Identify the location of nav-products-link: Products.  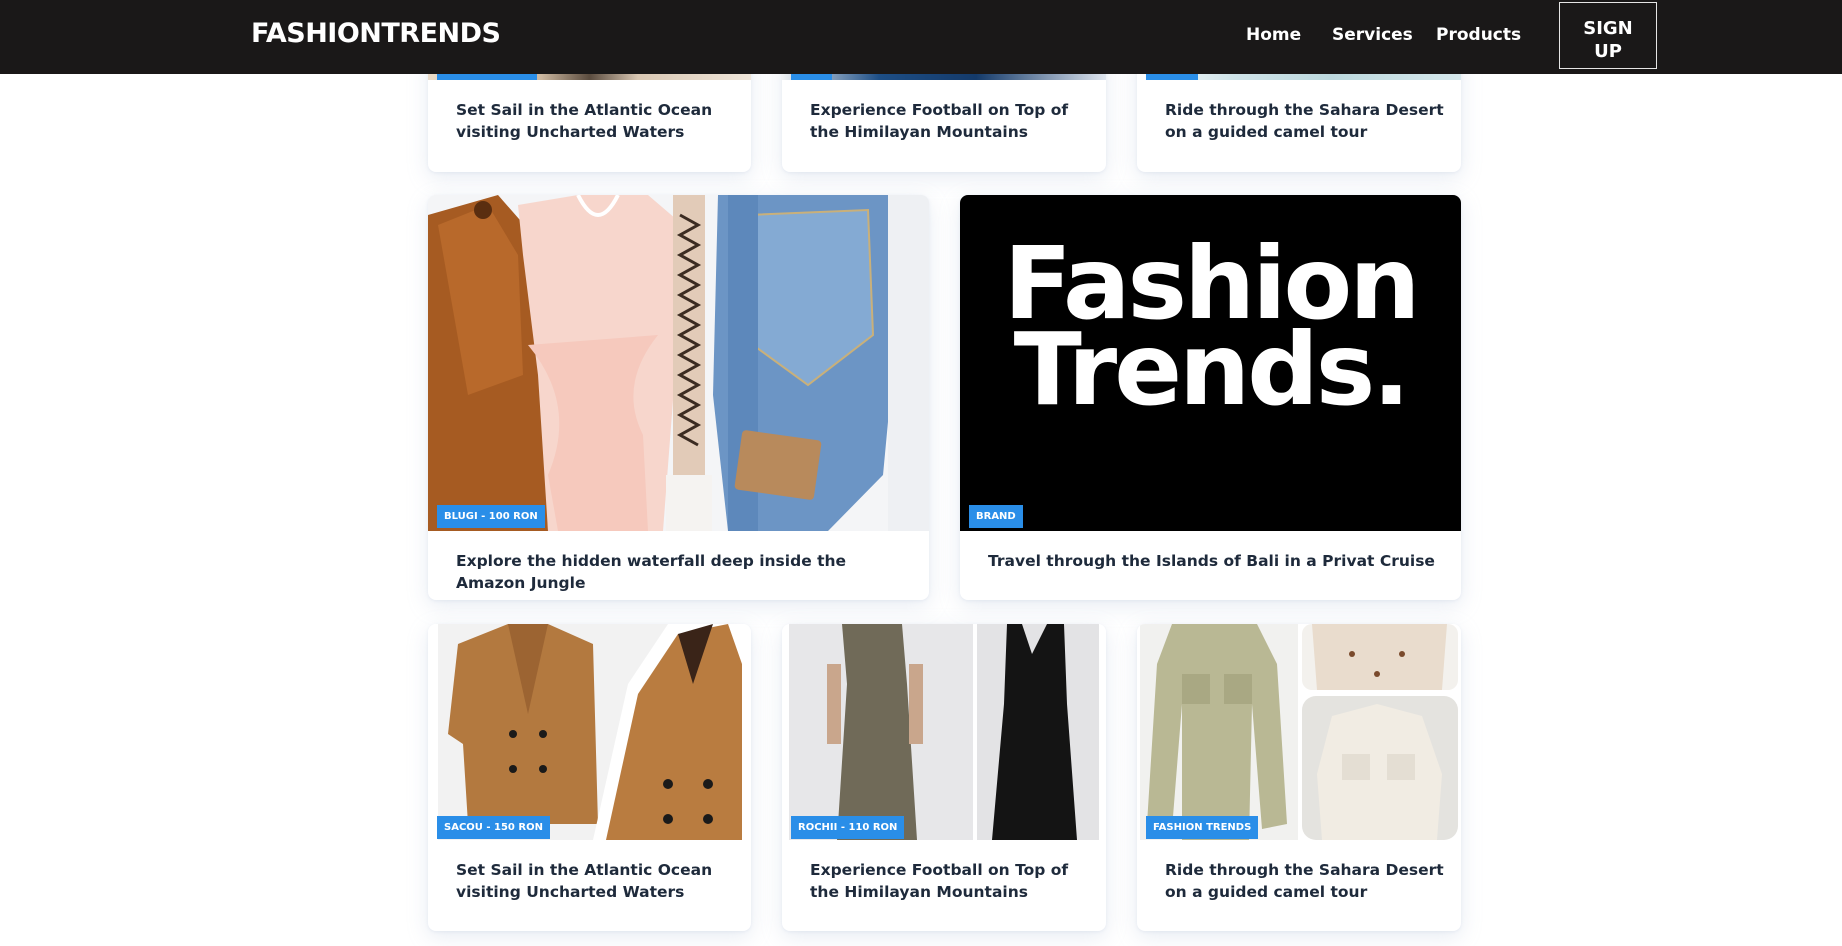
(1478, 35).